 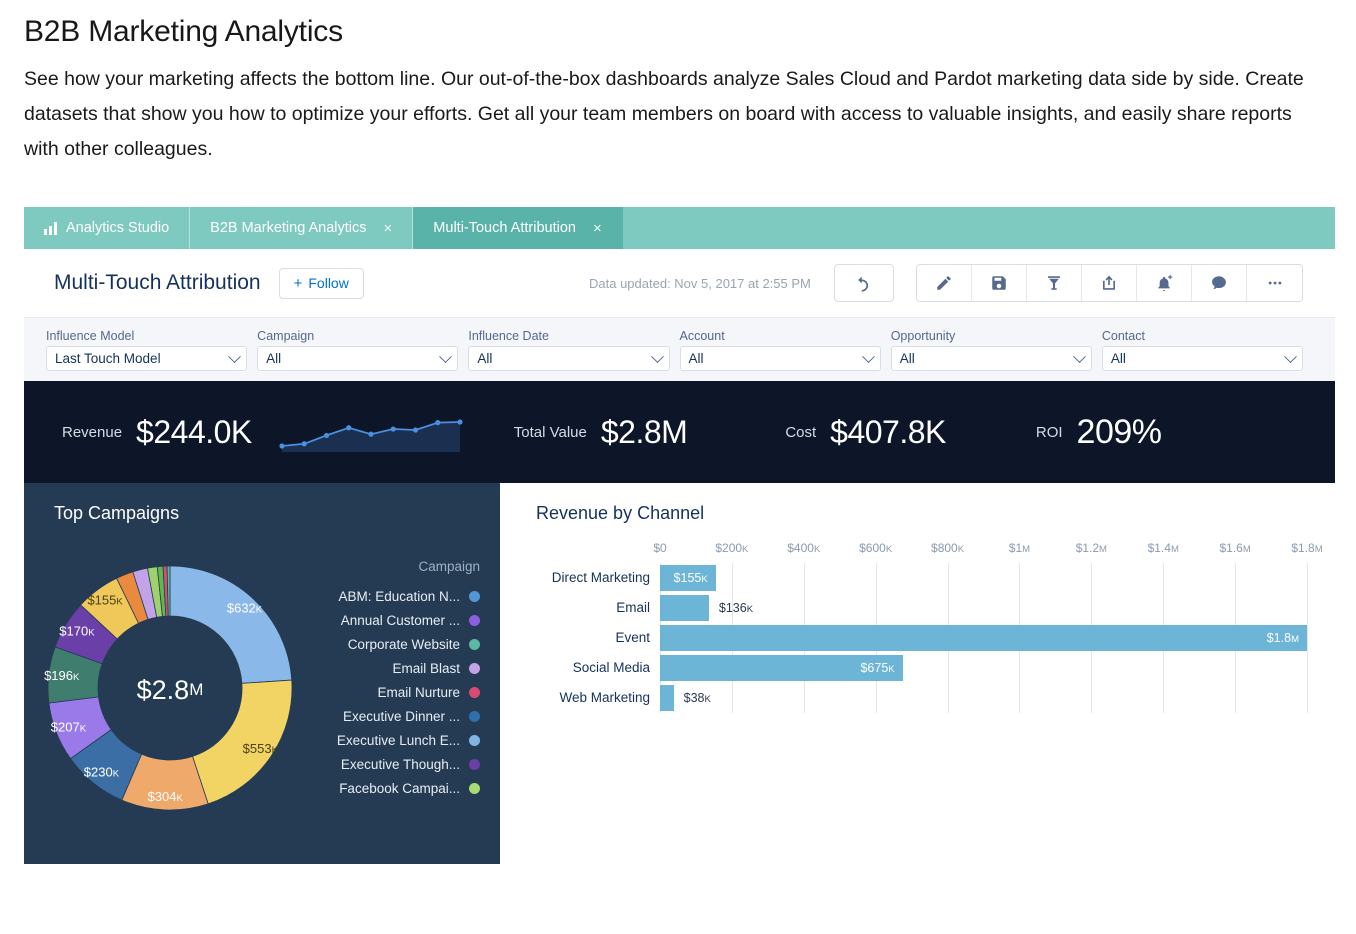 What do you see at coordinates (286, 335) in the screenshot?
I see `filter-label: Campaign` at bounding box center [286, 335].